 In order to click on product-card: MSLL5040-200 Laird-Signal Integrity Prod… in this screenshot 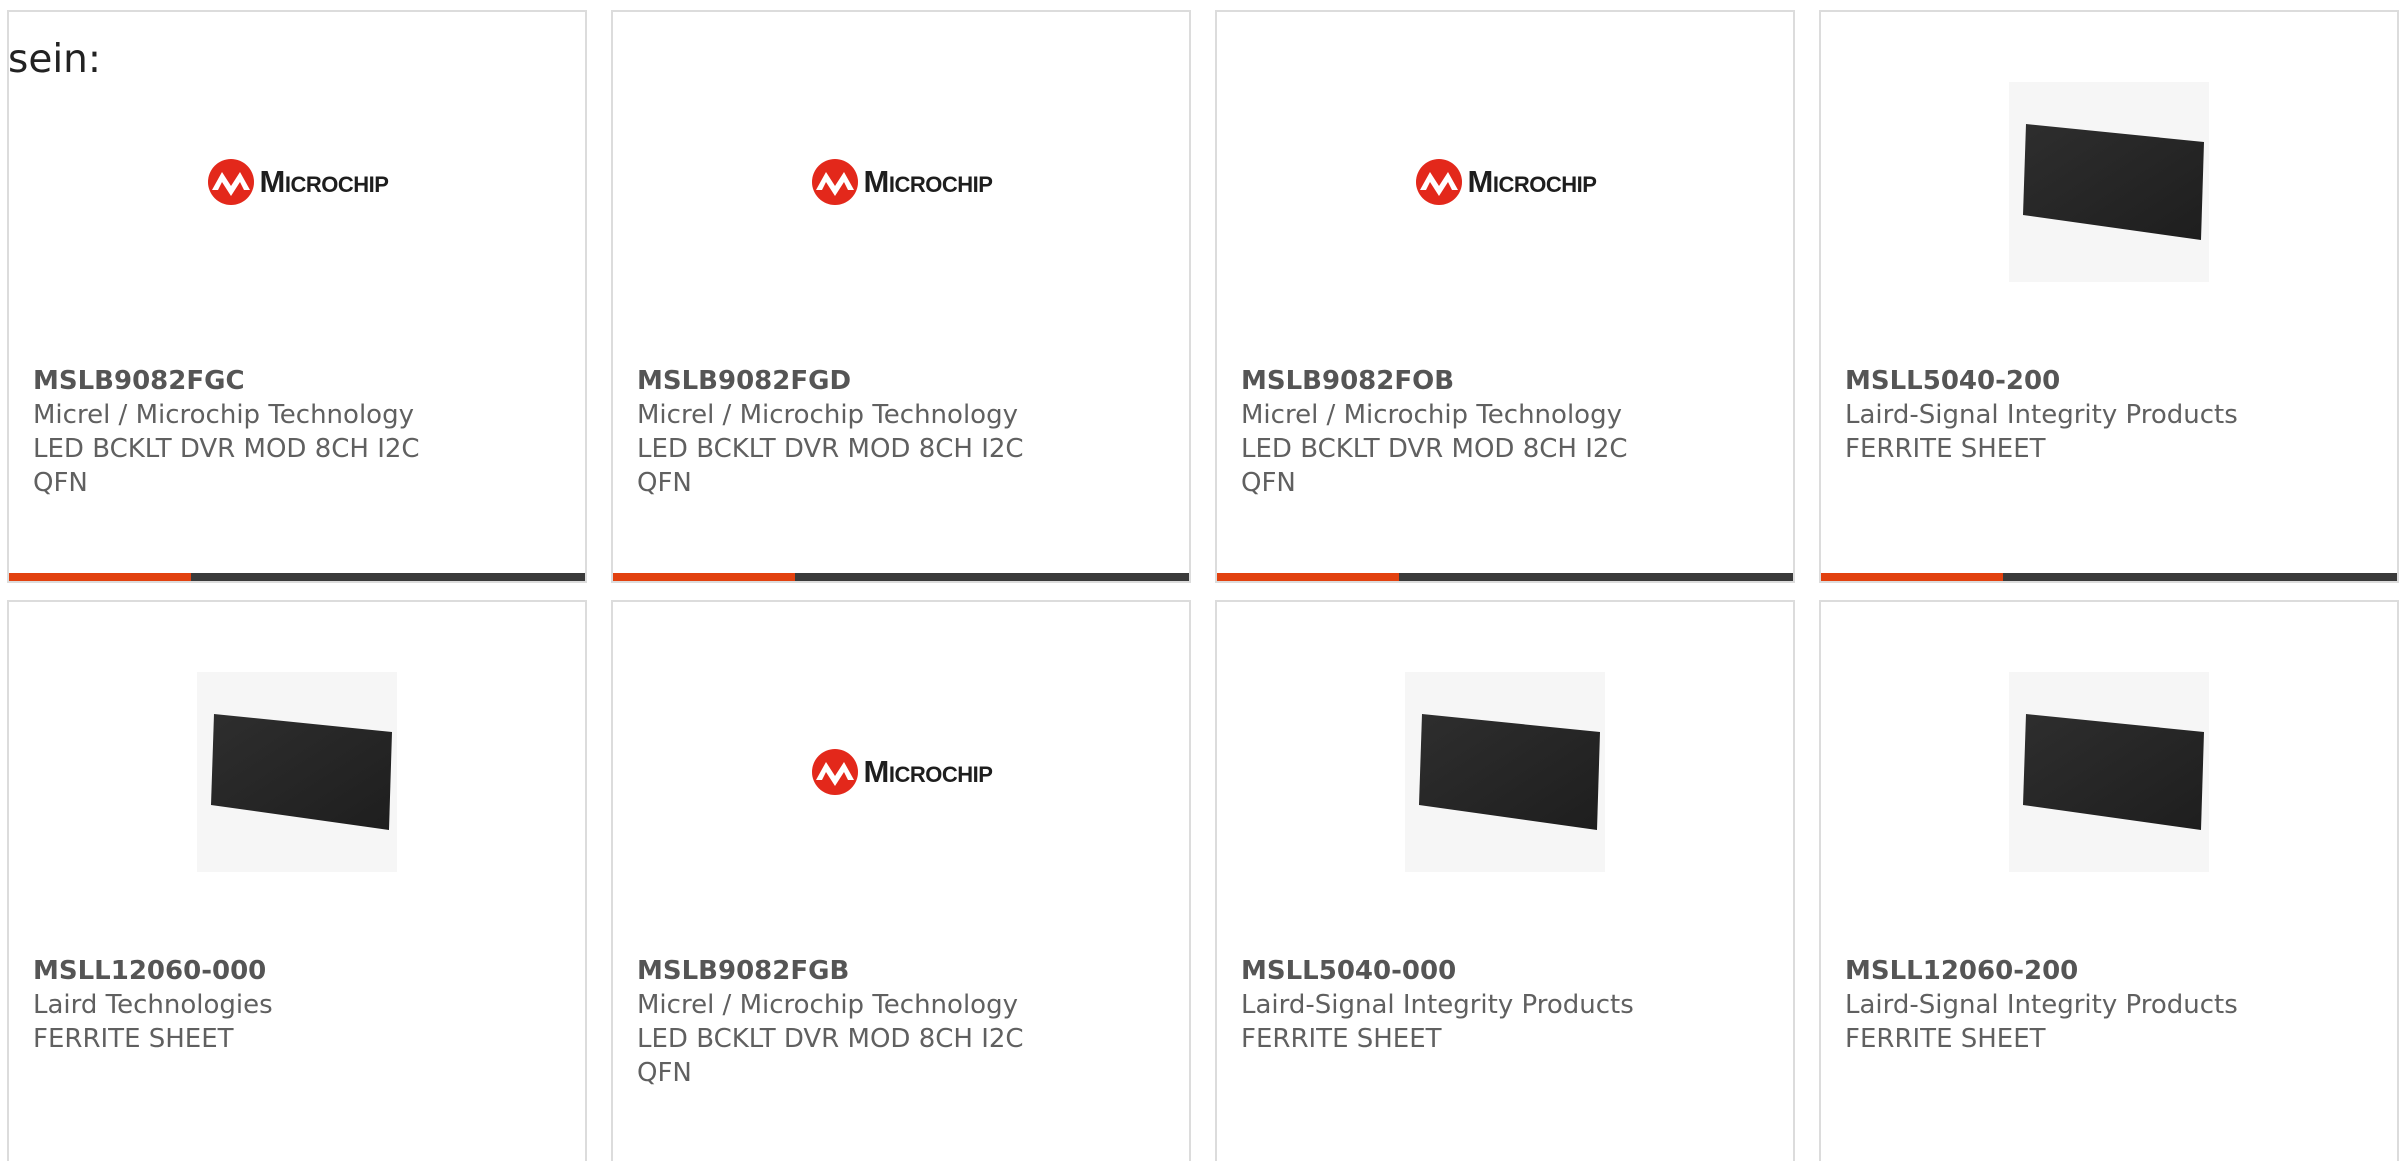, I will do `click(2109, 296)`.